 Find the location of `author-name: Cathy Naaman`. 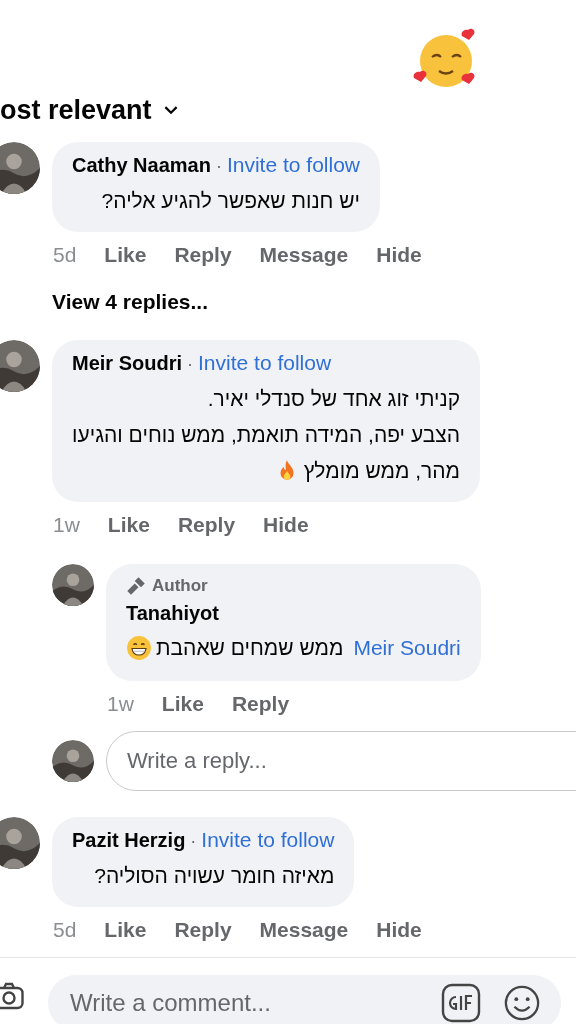

author-name: Cathy Naaman is located at coordinates (141, 165).